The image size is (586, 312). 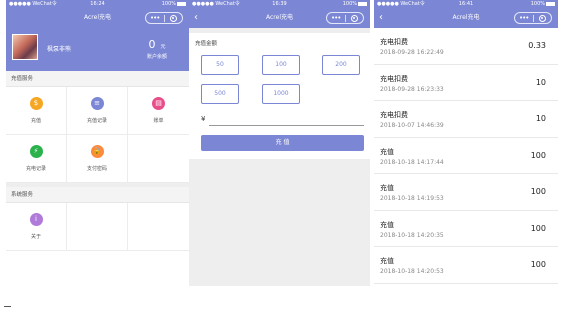 What do you see at coordinates (36, 227) in the screenshot?
I see `system-item-0: i 关于` at bounding box center [36, 227].